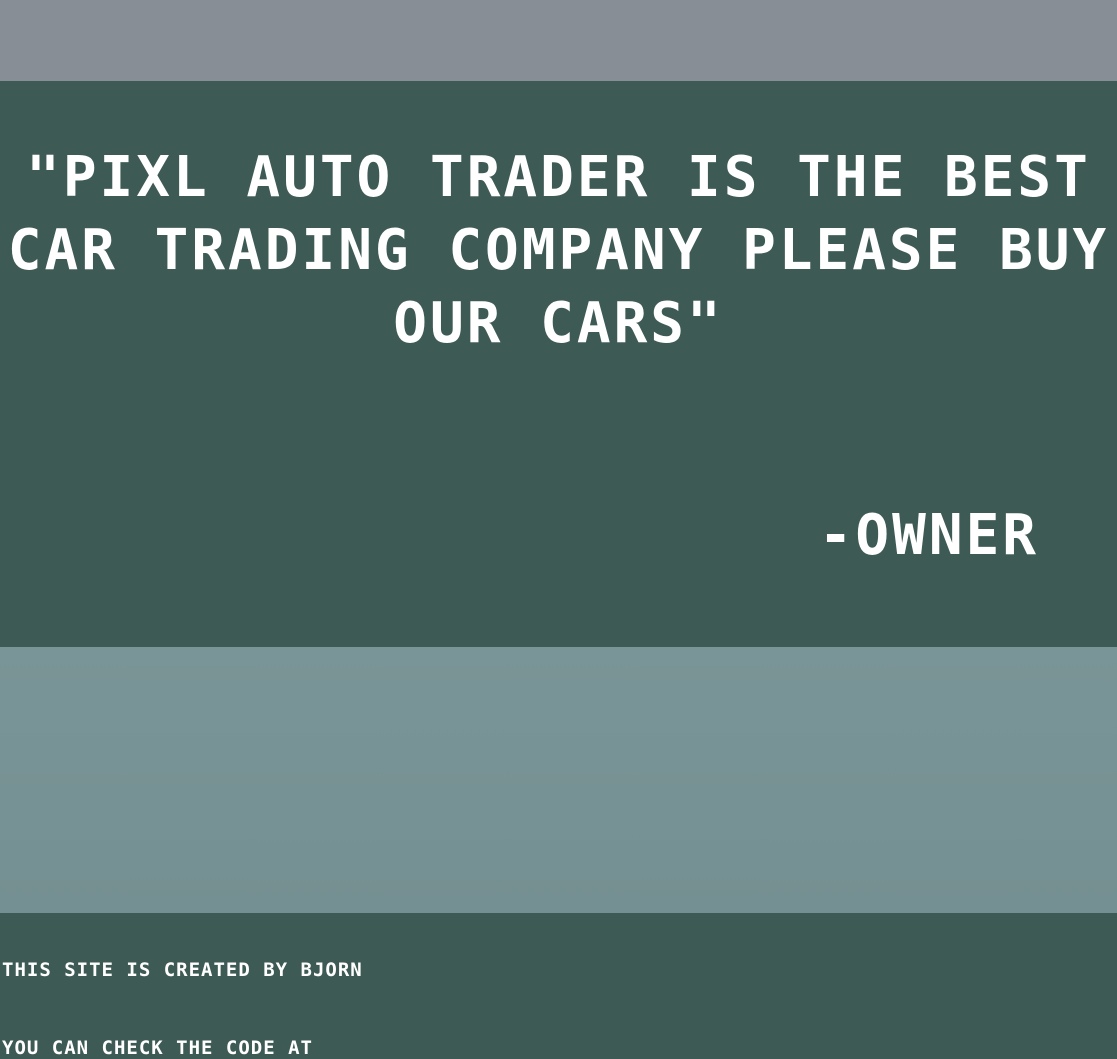 The image size is (1117, 1059). I want to click on footer-code-note: YOU CAN CHECK THE CODE AT, so click(157, 1048).